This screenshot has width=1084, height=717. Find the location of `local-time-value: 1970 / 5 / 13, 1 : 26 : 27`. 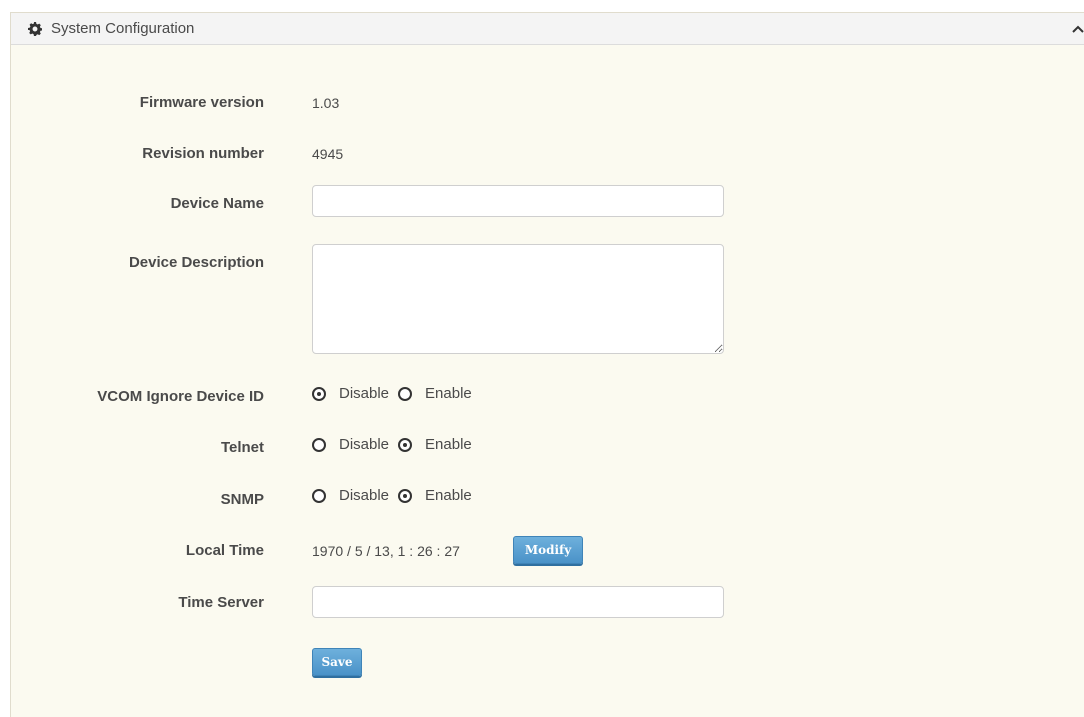

local-time-value: 1970 / 5 / 13, 1 : 26 : 27 is located at coordinates (386, 551).